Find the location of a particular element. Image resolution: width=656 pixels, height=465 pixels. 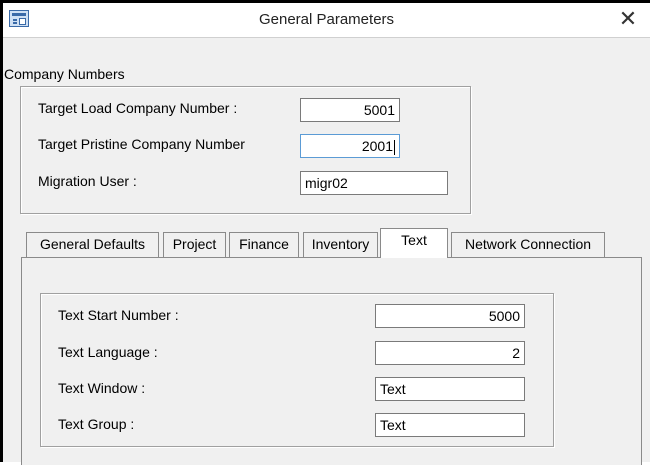

text-start-number-field: 5000 is located at coordinates (450, 316).